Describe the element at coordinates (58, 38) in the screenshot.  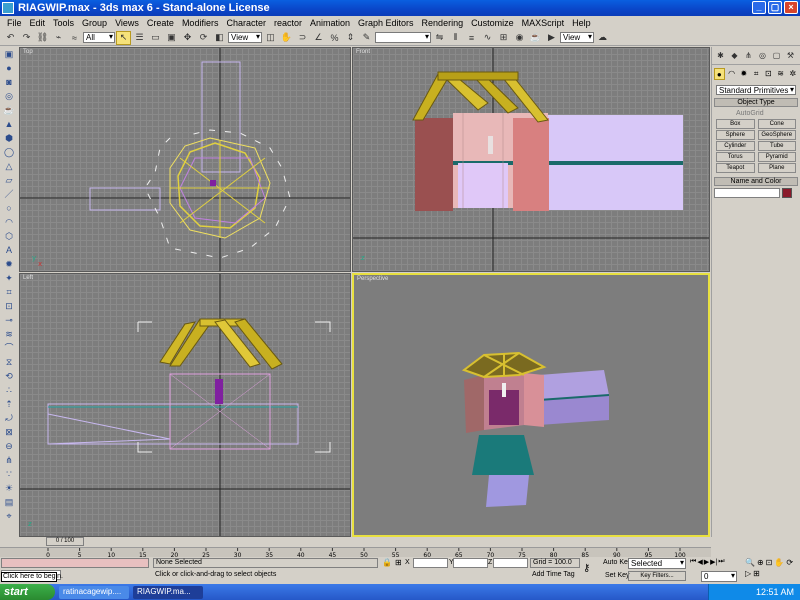
I see `unlink-icon: ⌁` at that location.